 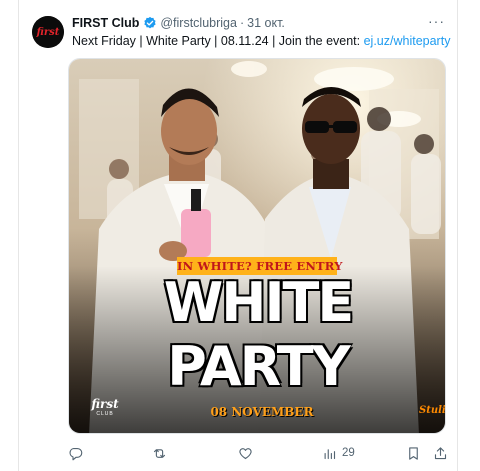 What do you see at coordinates (436, 21) in the screenshot?
I see `more-options-icon: ···` at bounding box center [436, 21].